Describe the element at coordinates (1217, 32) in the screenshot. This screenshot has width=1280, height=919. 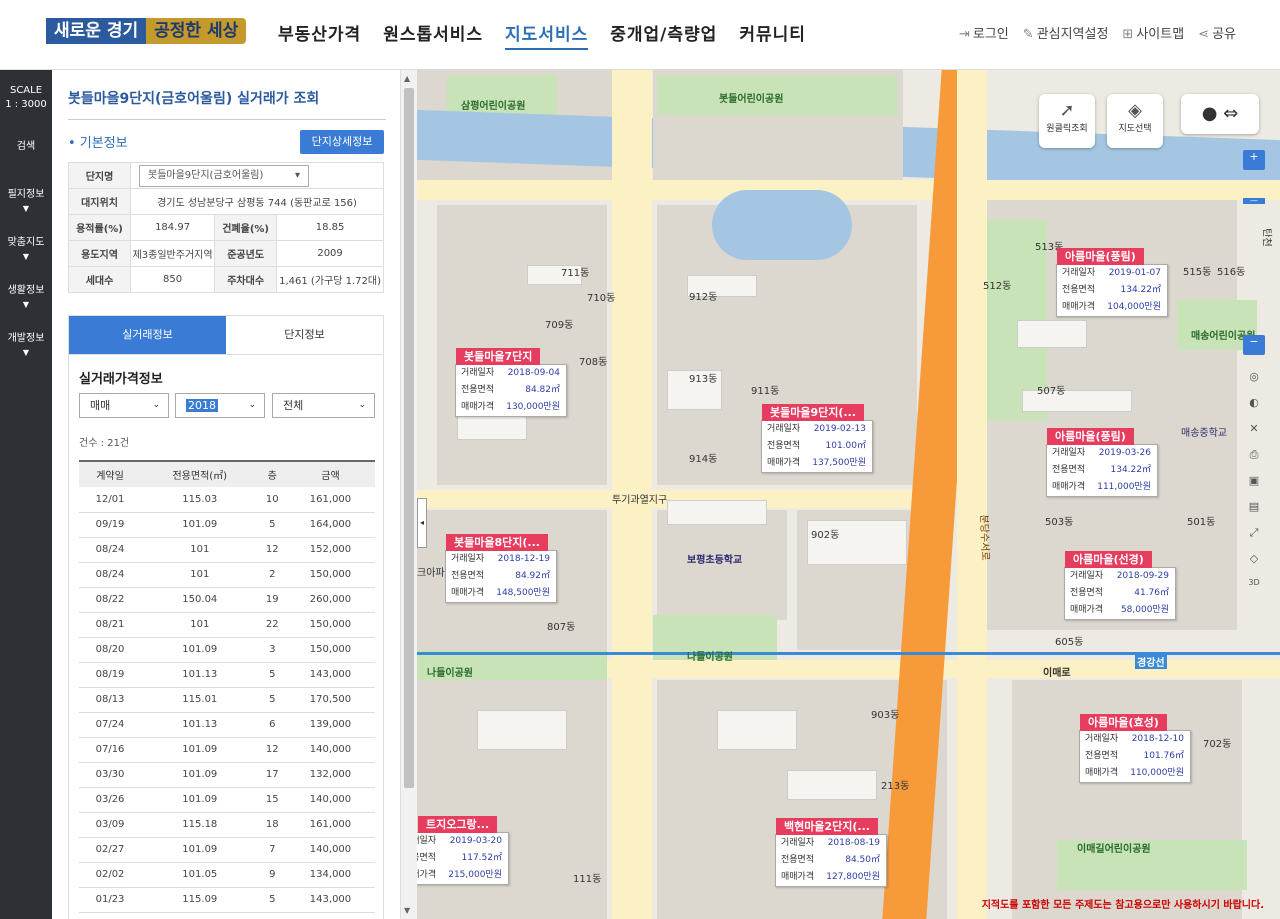
I see `share-link: ⋖ 공유` at that location.